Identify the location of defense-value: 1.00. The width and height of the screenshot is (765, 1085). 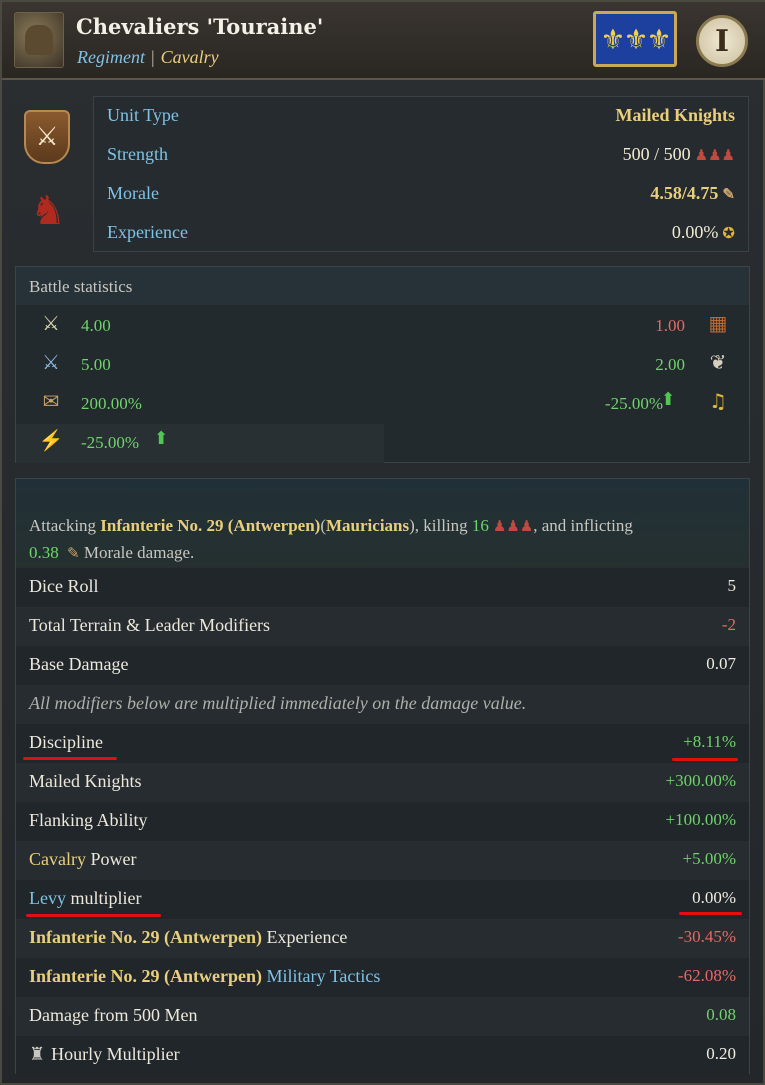
(670, 325).